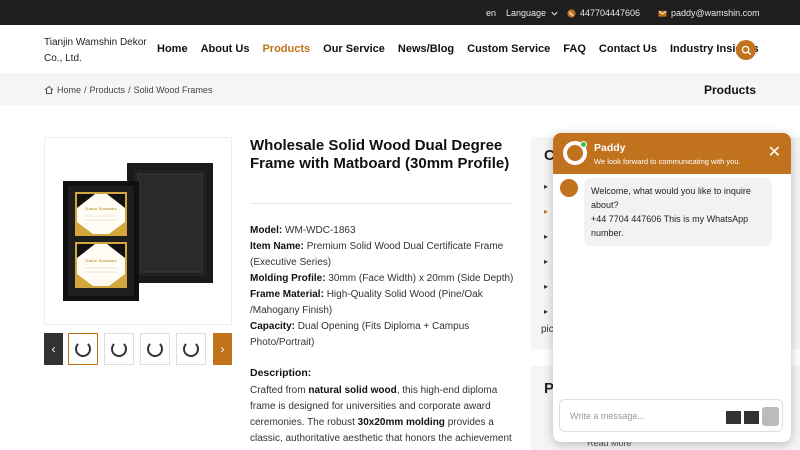 The width and height of the screenshot is (800, 450). Describe the element at coordinates (49, 89) in the screenshot. I see `home-icon` at that location.